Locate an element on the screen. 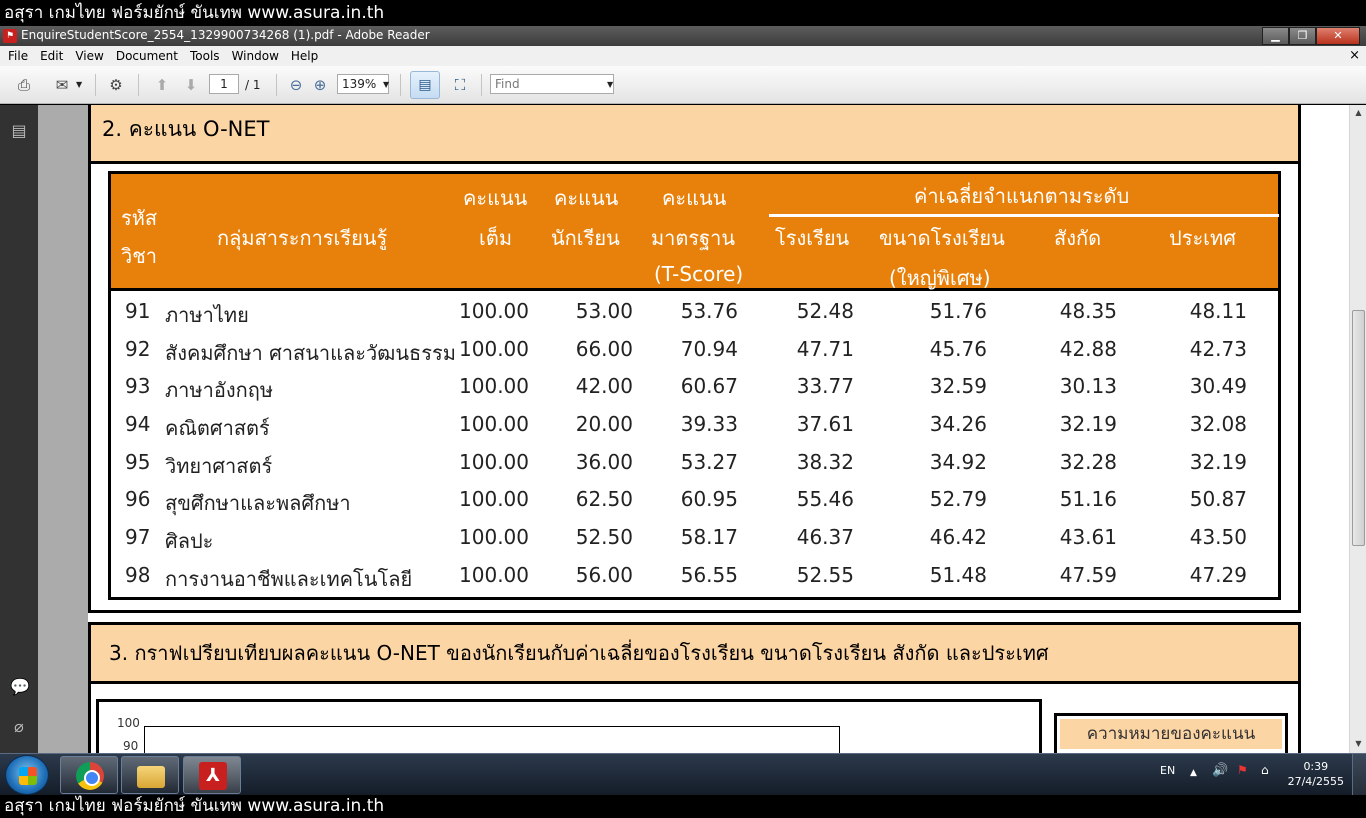 The image size is (1366, 818). cell-country: 30.49 is located at coordinates (1218, 386).